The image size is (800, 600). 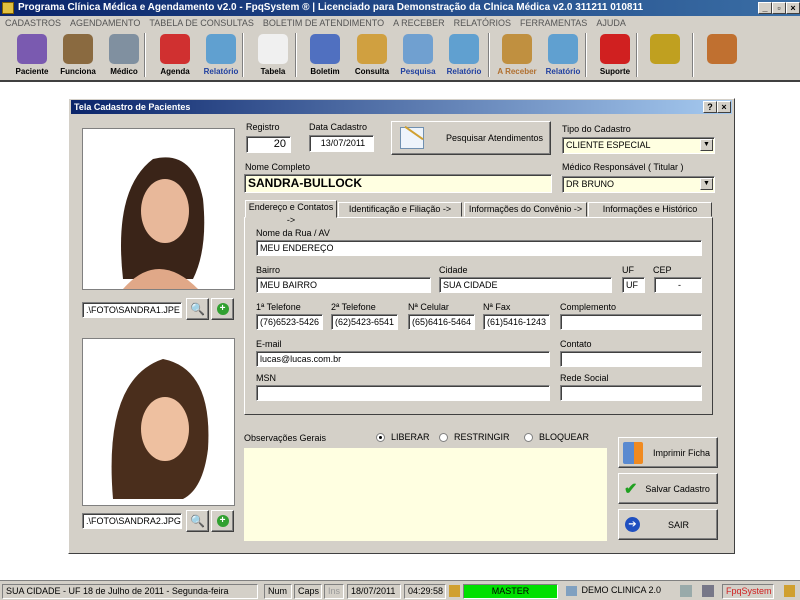 I want to click on magnifier-icon: 🔍, so click(x=197, y=521).